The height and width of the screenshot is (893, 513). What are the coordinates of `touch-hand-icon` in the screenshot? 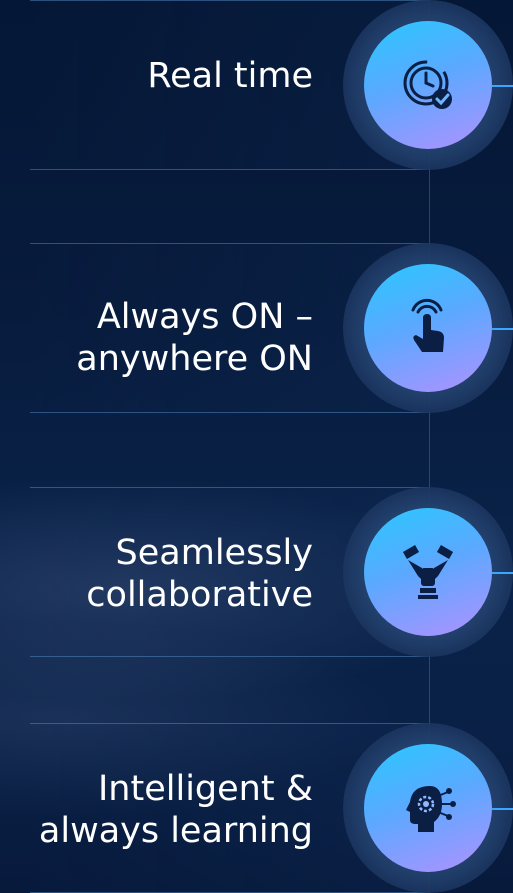 It's located at (428, 328).